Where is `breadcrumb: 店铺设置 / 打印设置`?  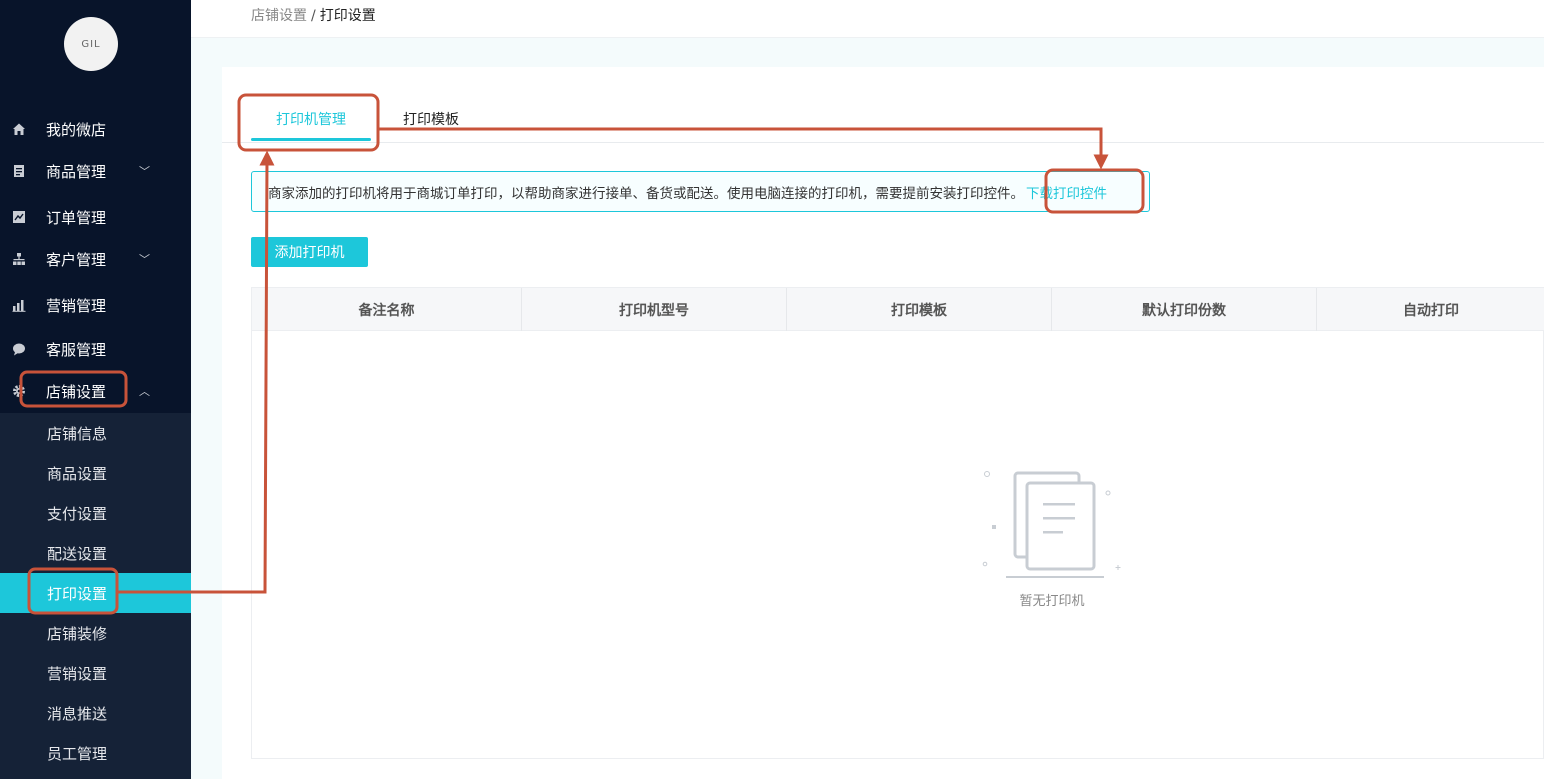
breadcrumb: 店铺设置 / 打印设置 is located at coordinates (313, 15).